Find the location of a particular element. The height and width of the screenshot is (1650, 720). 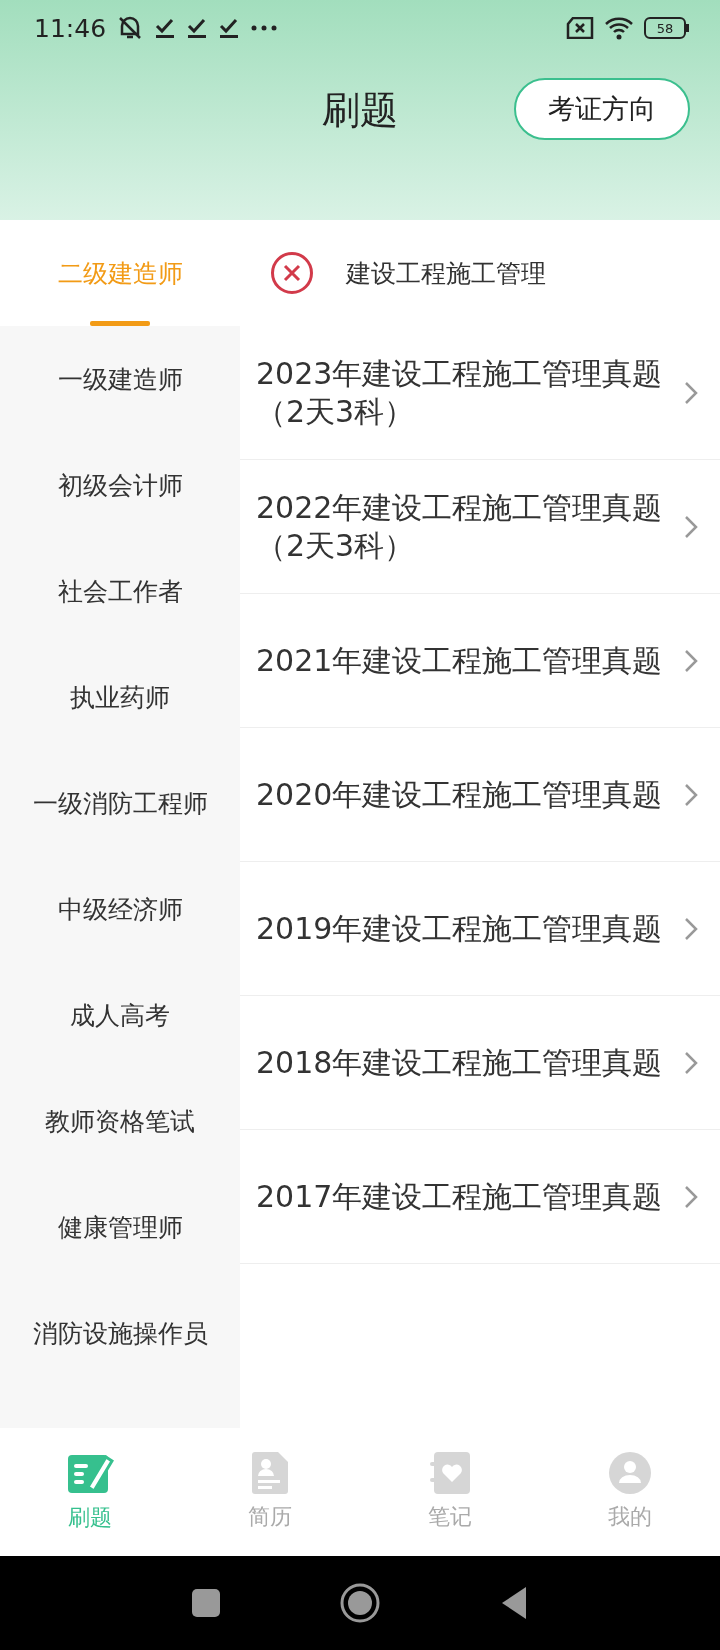

paper-title: 2023年建设工程施工管理真题（2天3科） is located at coordinates (461, 392).